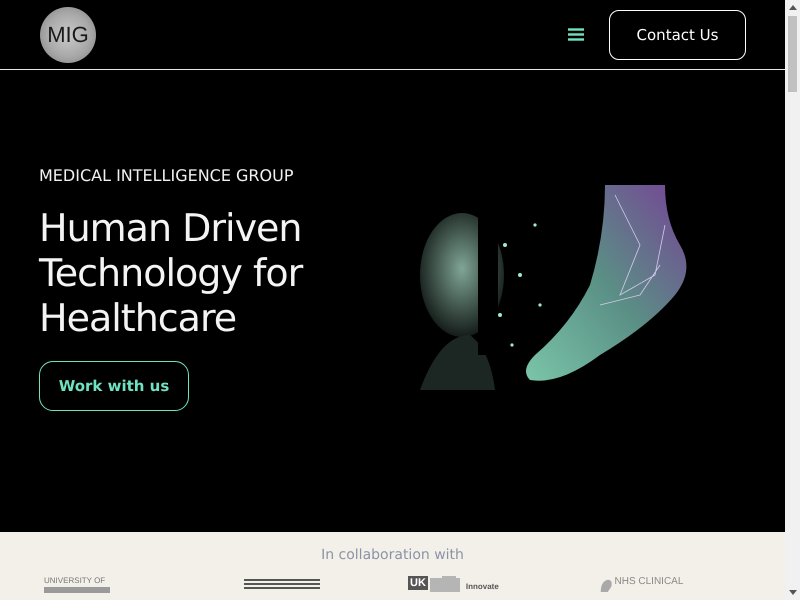 The height and width of the screenshot is (600, 800). Describe the element at coordinates (166, 176) in the screenshot. I see `hero-subtitle: MEDICAL INTELLIGENCE GROUP` at that location.